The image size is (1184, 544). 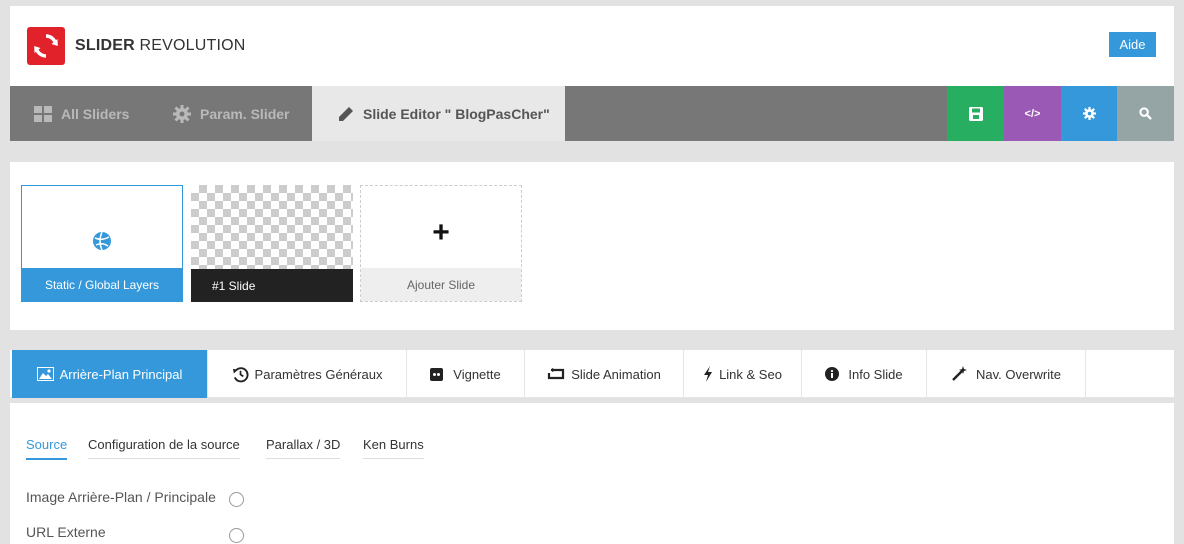 I want to click on subtab-parallax: Parallax / 3D, so click(x=303, y=448).